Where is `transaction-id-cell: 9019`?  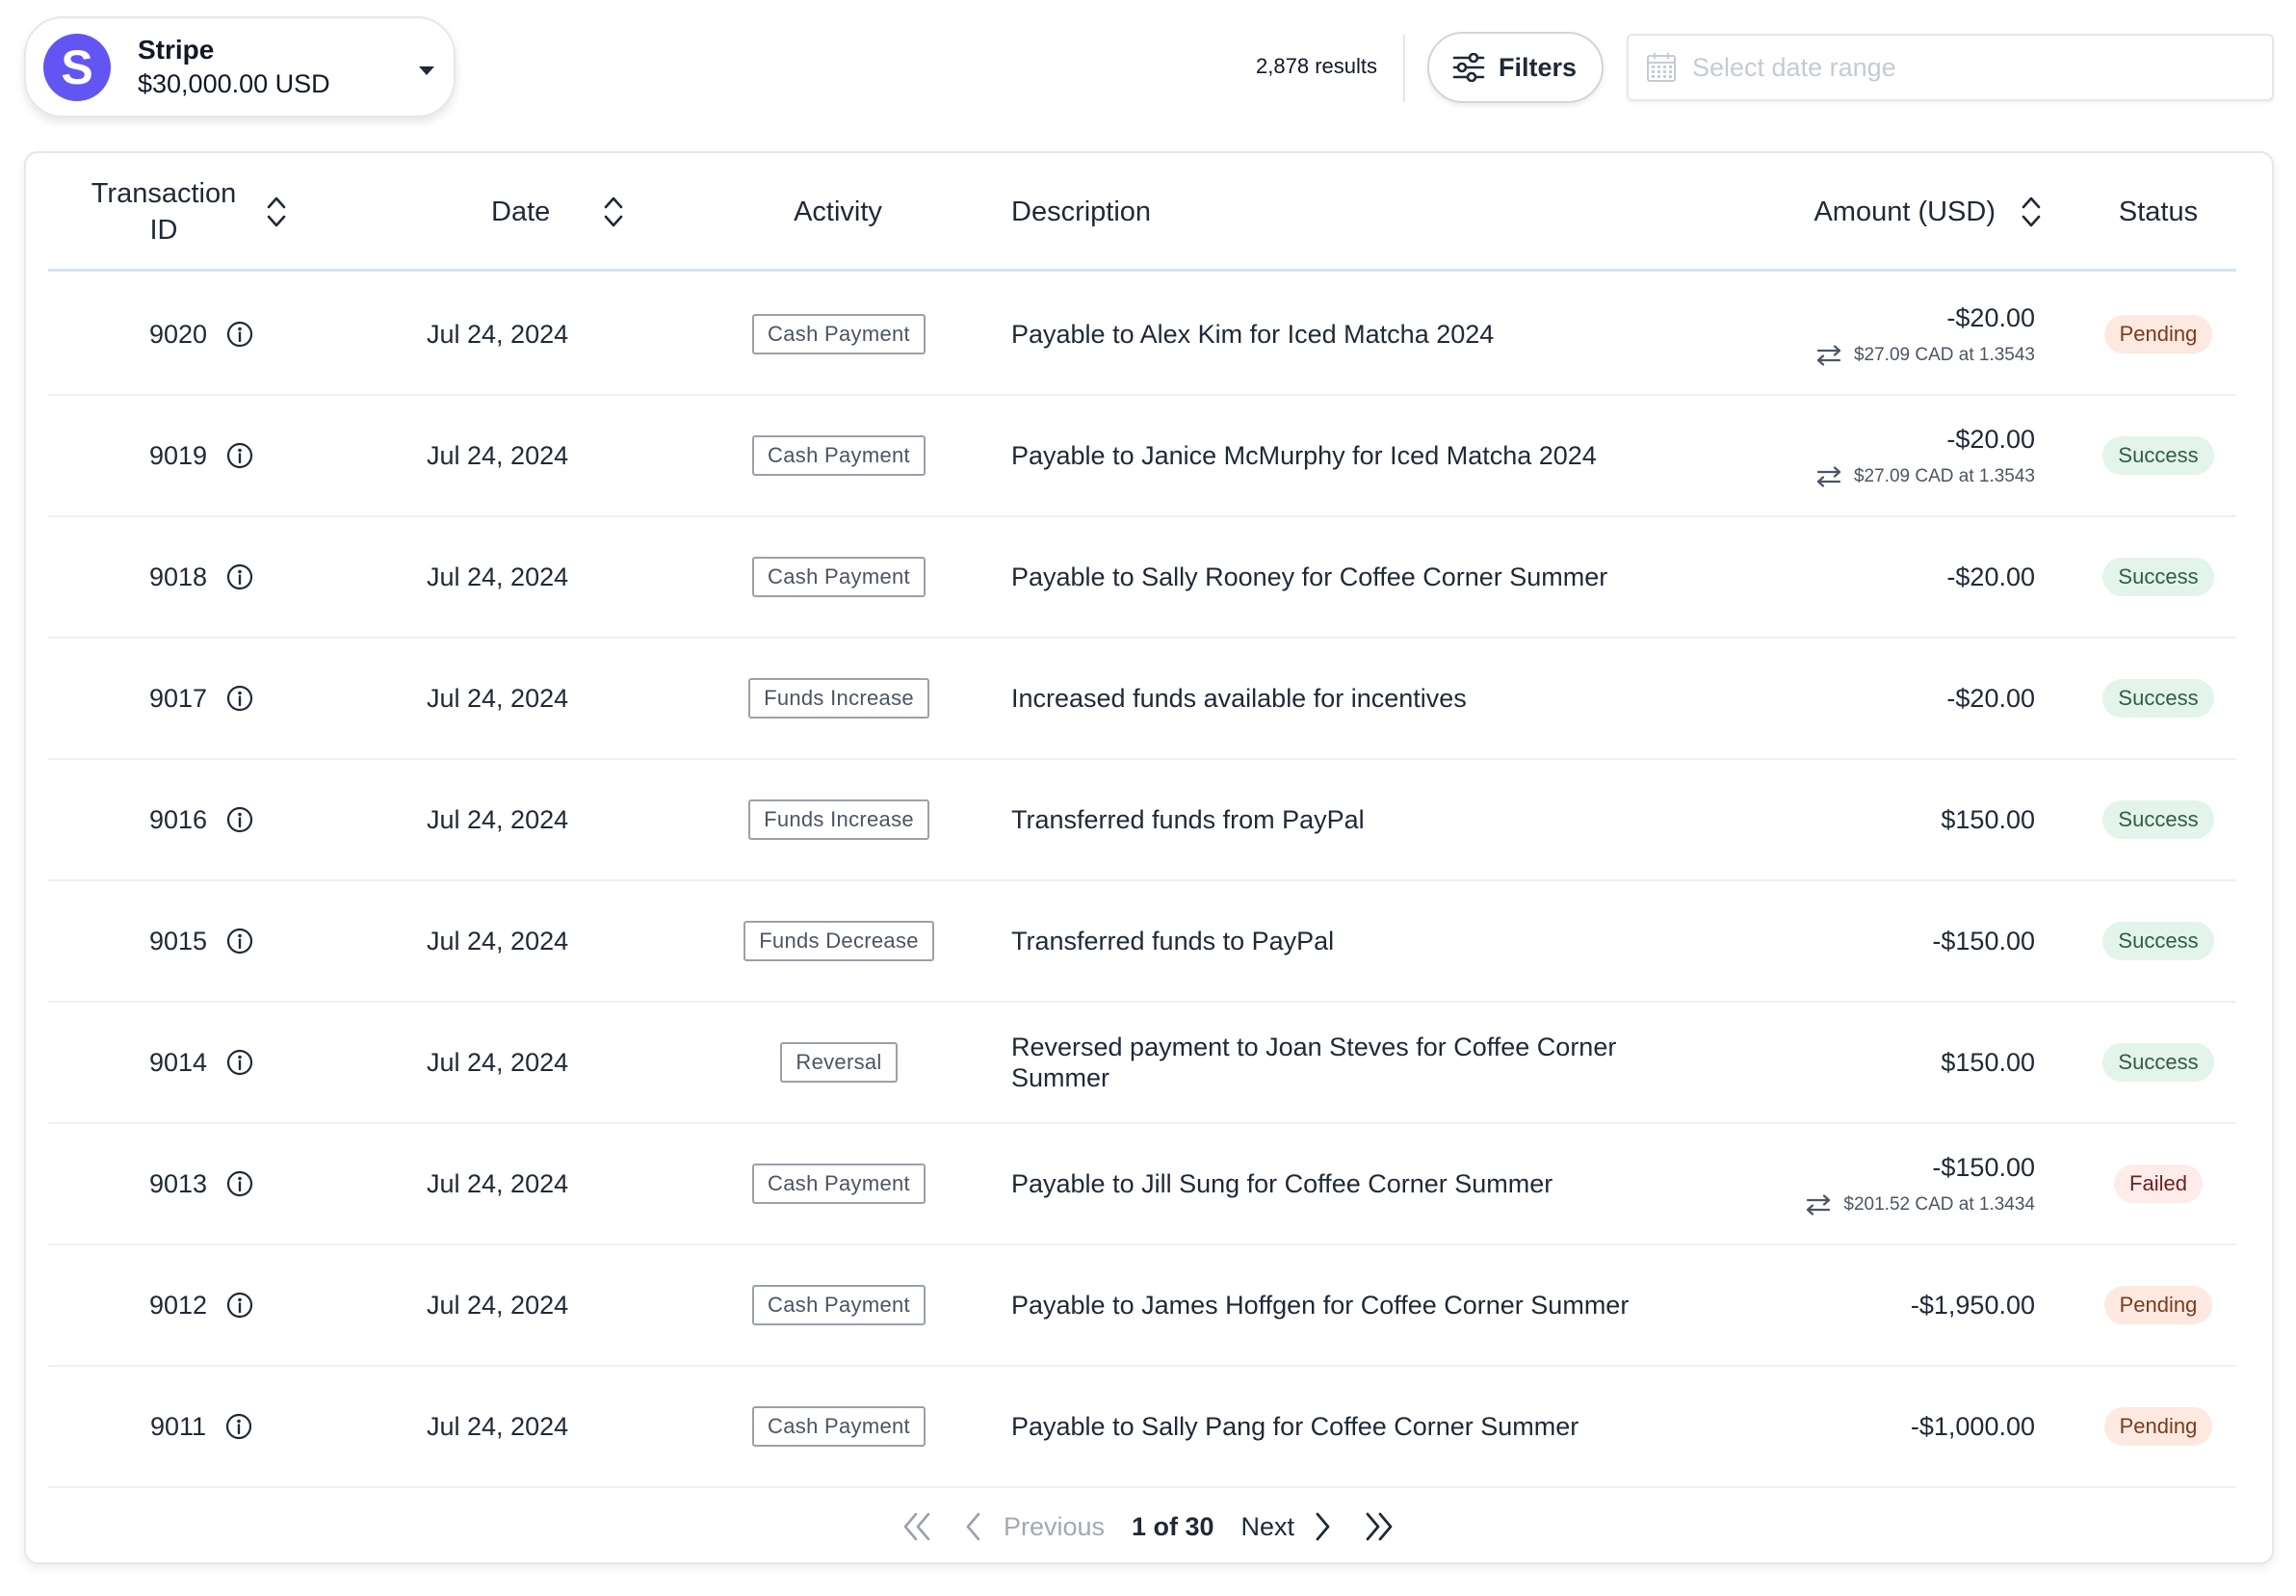 transaction-id-cell: 9019 is located at coordinates (201, 455).